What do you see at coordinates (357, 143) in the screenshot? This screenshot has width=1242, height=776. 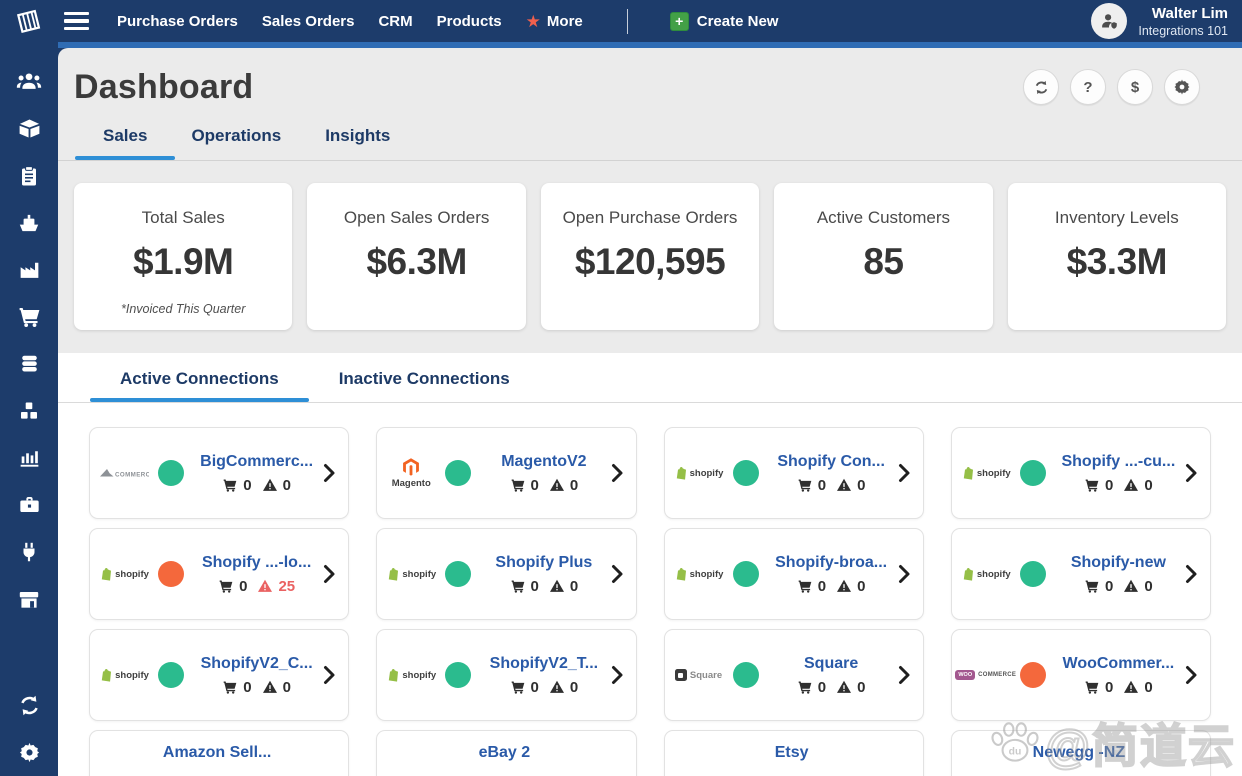 I see `tab-insights: Insights` at bounding box center [357, 143].